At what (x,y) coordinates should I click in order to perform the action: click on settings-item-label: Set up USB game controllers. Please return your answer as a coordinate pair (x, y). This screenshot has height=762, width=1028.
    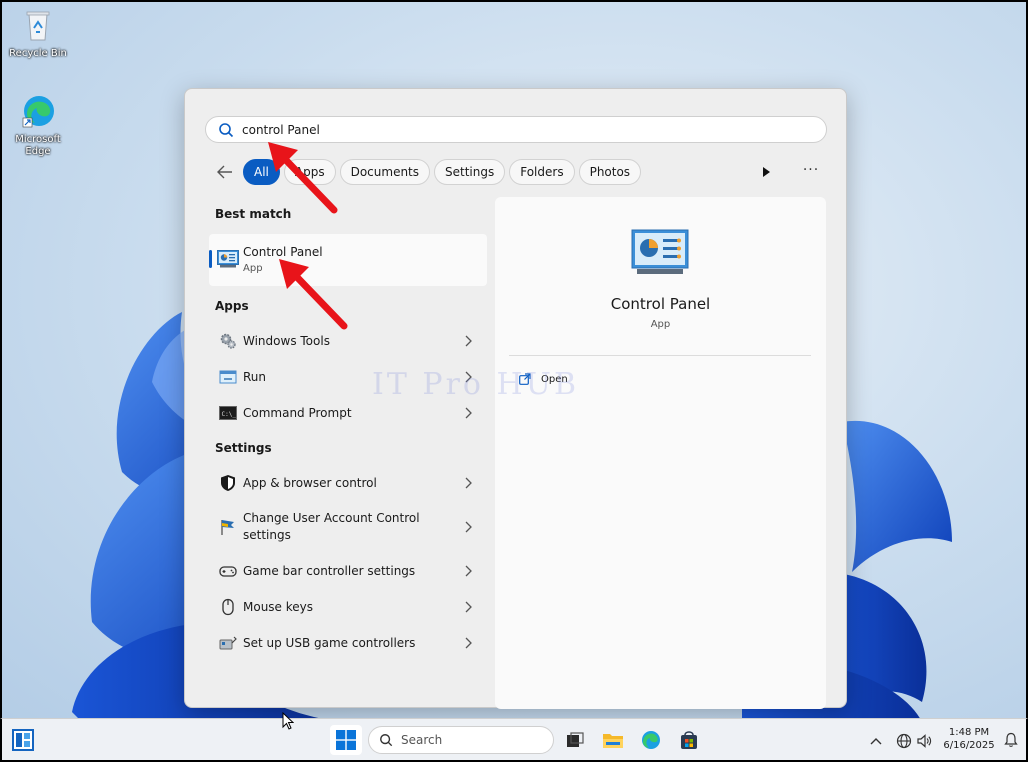
    Looking at the image, I should click on (329, 642).